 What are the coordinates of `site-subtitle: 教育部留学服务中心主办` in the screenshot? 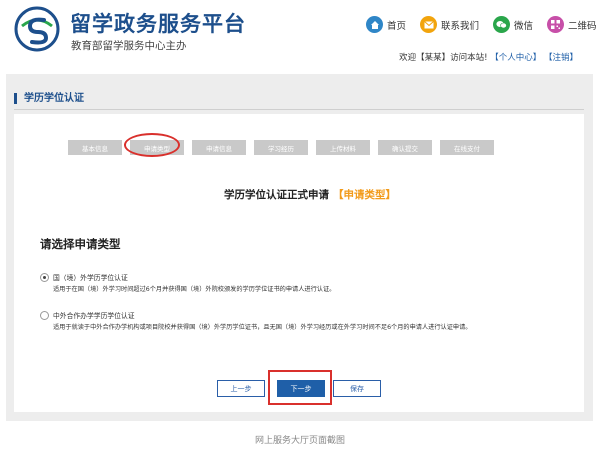 It's located at (129, 46).